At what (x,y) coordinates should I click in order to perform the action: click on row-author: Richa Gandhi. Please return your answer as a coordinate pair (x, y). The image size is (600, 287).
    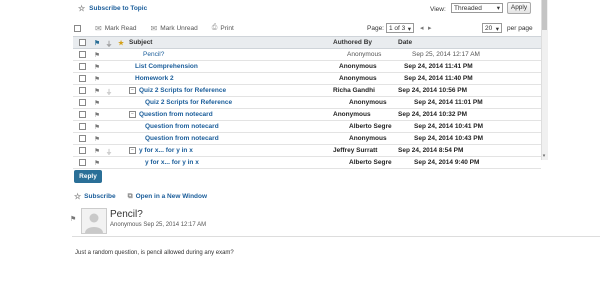
    Looking at the image, I should click on (354, 90).